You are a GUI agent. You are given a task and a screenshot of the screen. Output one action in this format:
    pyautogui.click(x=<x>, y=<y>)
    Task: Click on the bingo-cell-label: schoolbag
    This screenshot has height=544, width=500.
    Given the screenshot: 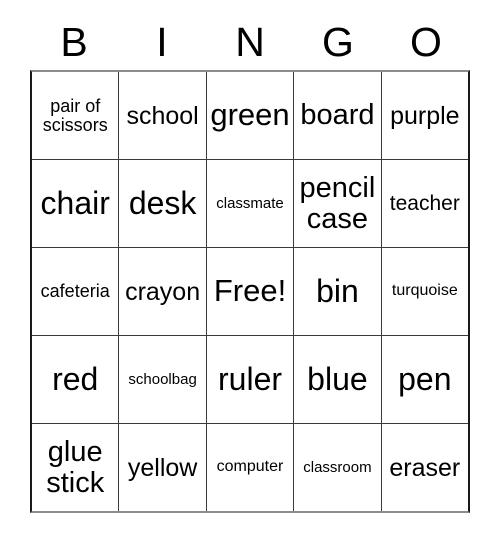 What is the action you would take?
    pyautogui.click(x=162, y=379)
    